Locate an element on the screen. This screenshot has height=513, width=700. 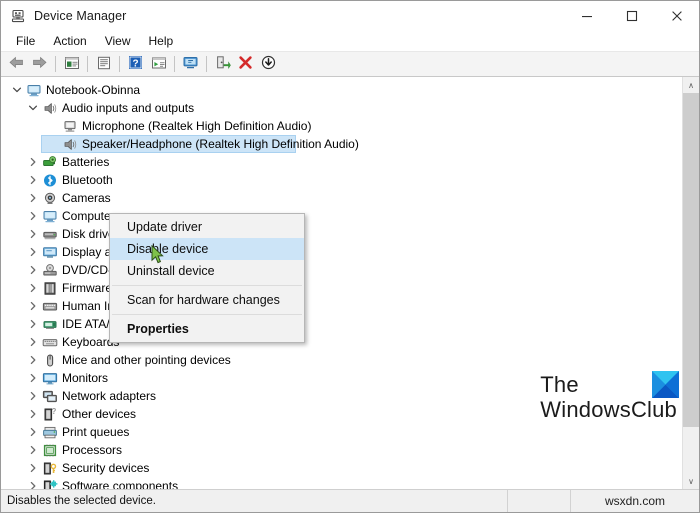
help-button: ? is located at coordinates (135, 64).